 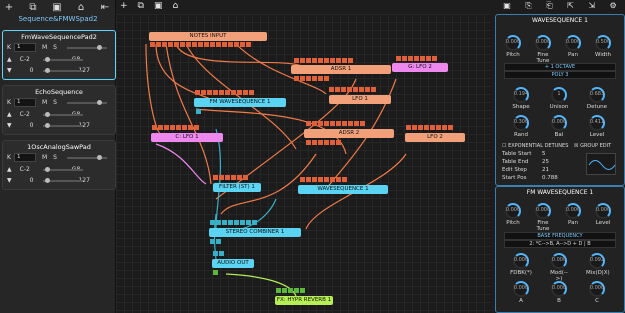 What do you see at coordinates (198, 111) in the screenshot?
I see `fm-wave-out-ports` at bounding box center [198, 111].